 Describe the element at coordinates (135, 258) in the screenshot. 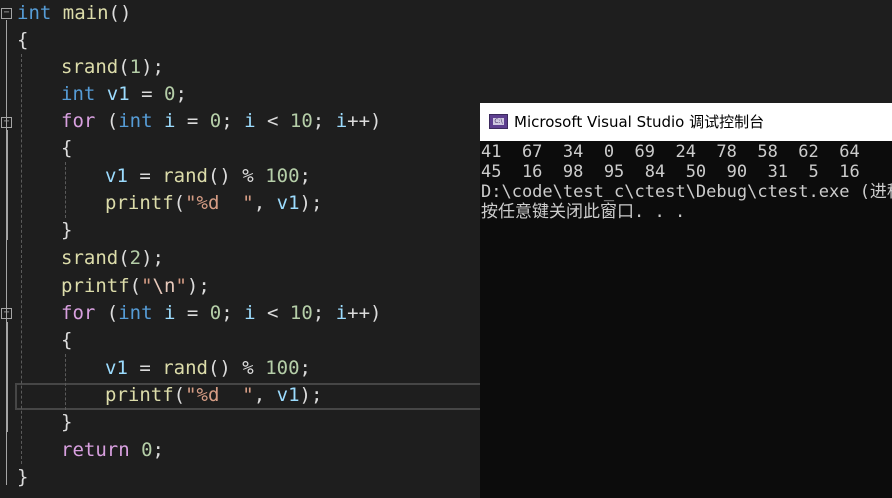

I see `code-token: 2` at that location.